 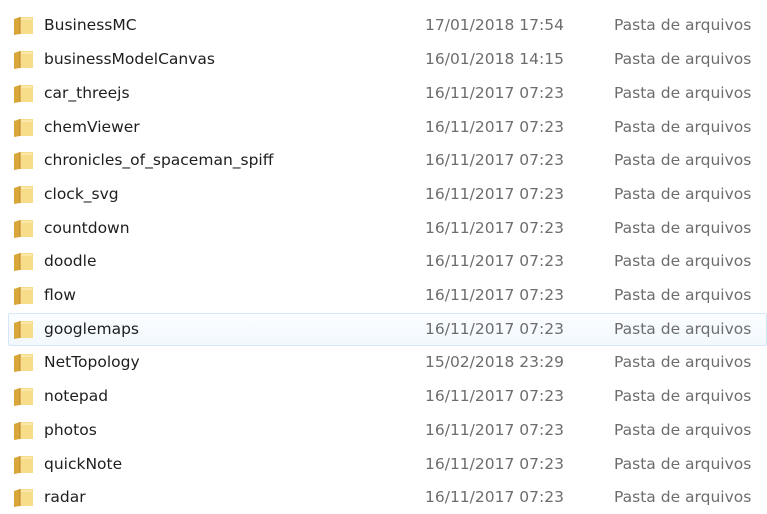 What do you see at coordinates (494, 59) in the screenshot?
I see `file-date-modified: 16/01/2018 14:15` at bounding box center [494, 59].